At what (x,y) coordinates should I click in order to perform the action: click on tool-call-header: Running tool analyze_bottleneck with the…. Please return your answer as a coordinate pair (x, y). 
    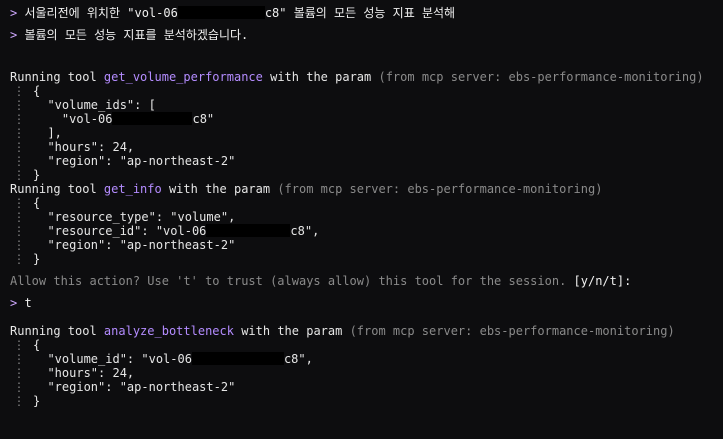
    Looking at the image, I should click on (366, 331).